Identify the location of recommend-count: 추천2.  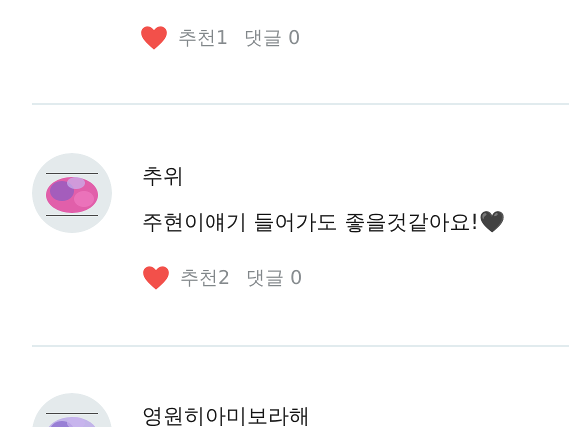
(205, 278).